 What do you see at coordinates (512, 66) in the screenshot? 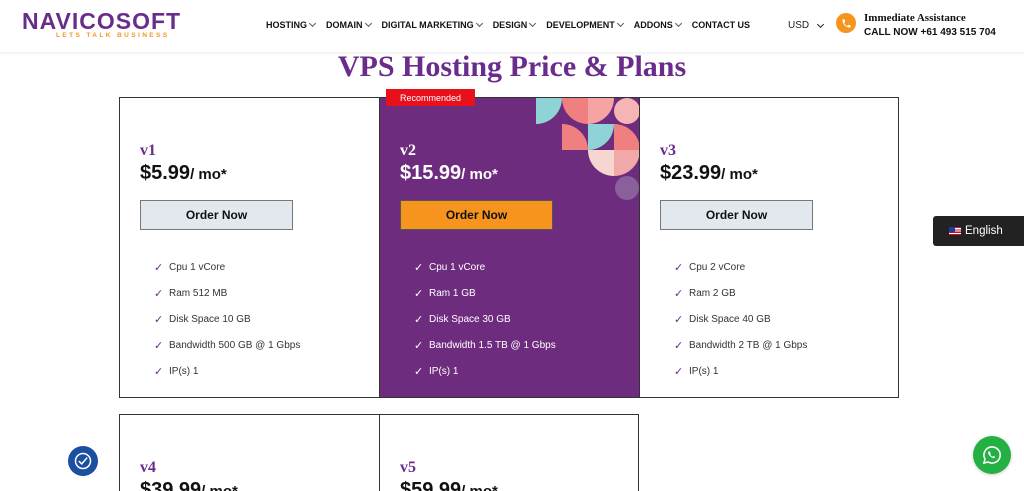
I see `page-title: VPS Hosting Price & Plans` at bounding box center [512, 66].